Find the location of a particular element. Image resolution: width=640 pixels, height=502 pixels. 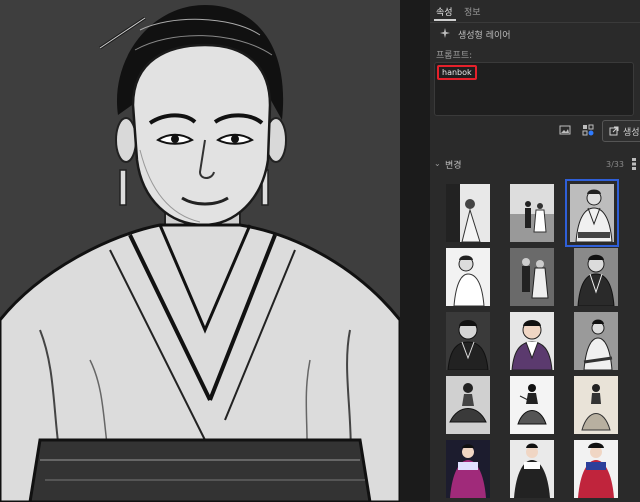

generate-button: 생성 is located at coordinates (621, 131).